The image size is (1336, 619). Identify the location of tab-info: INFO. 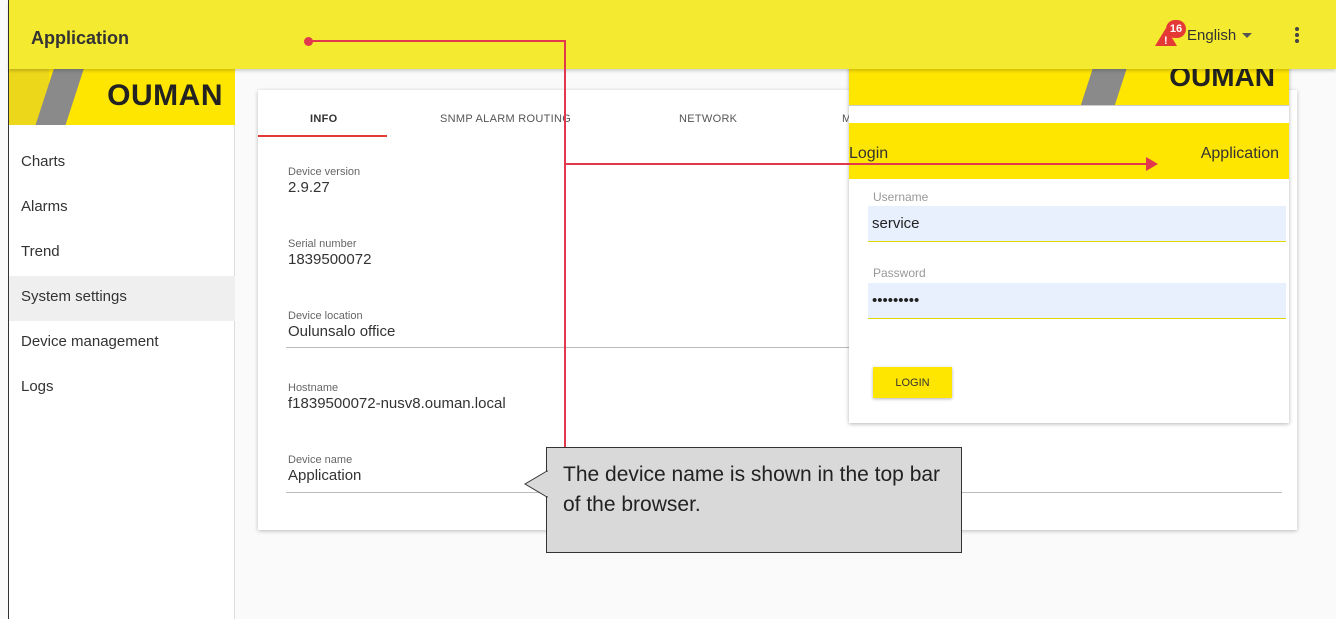
(323, 119).